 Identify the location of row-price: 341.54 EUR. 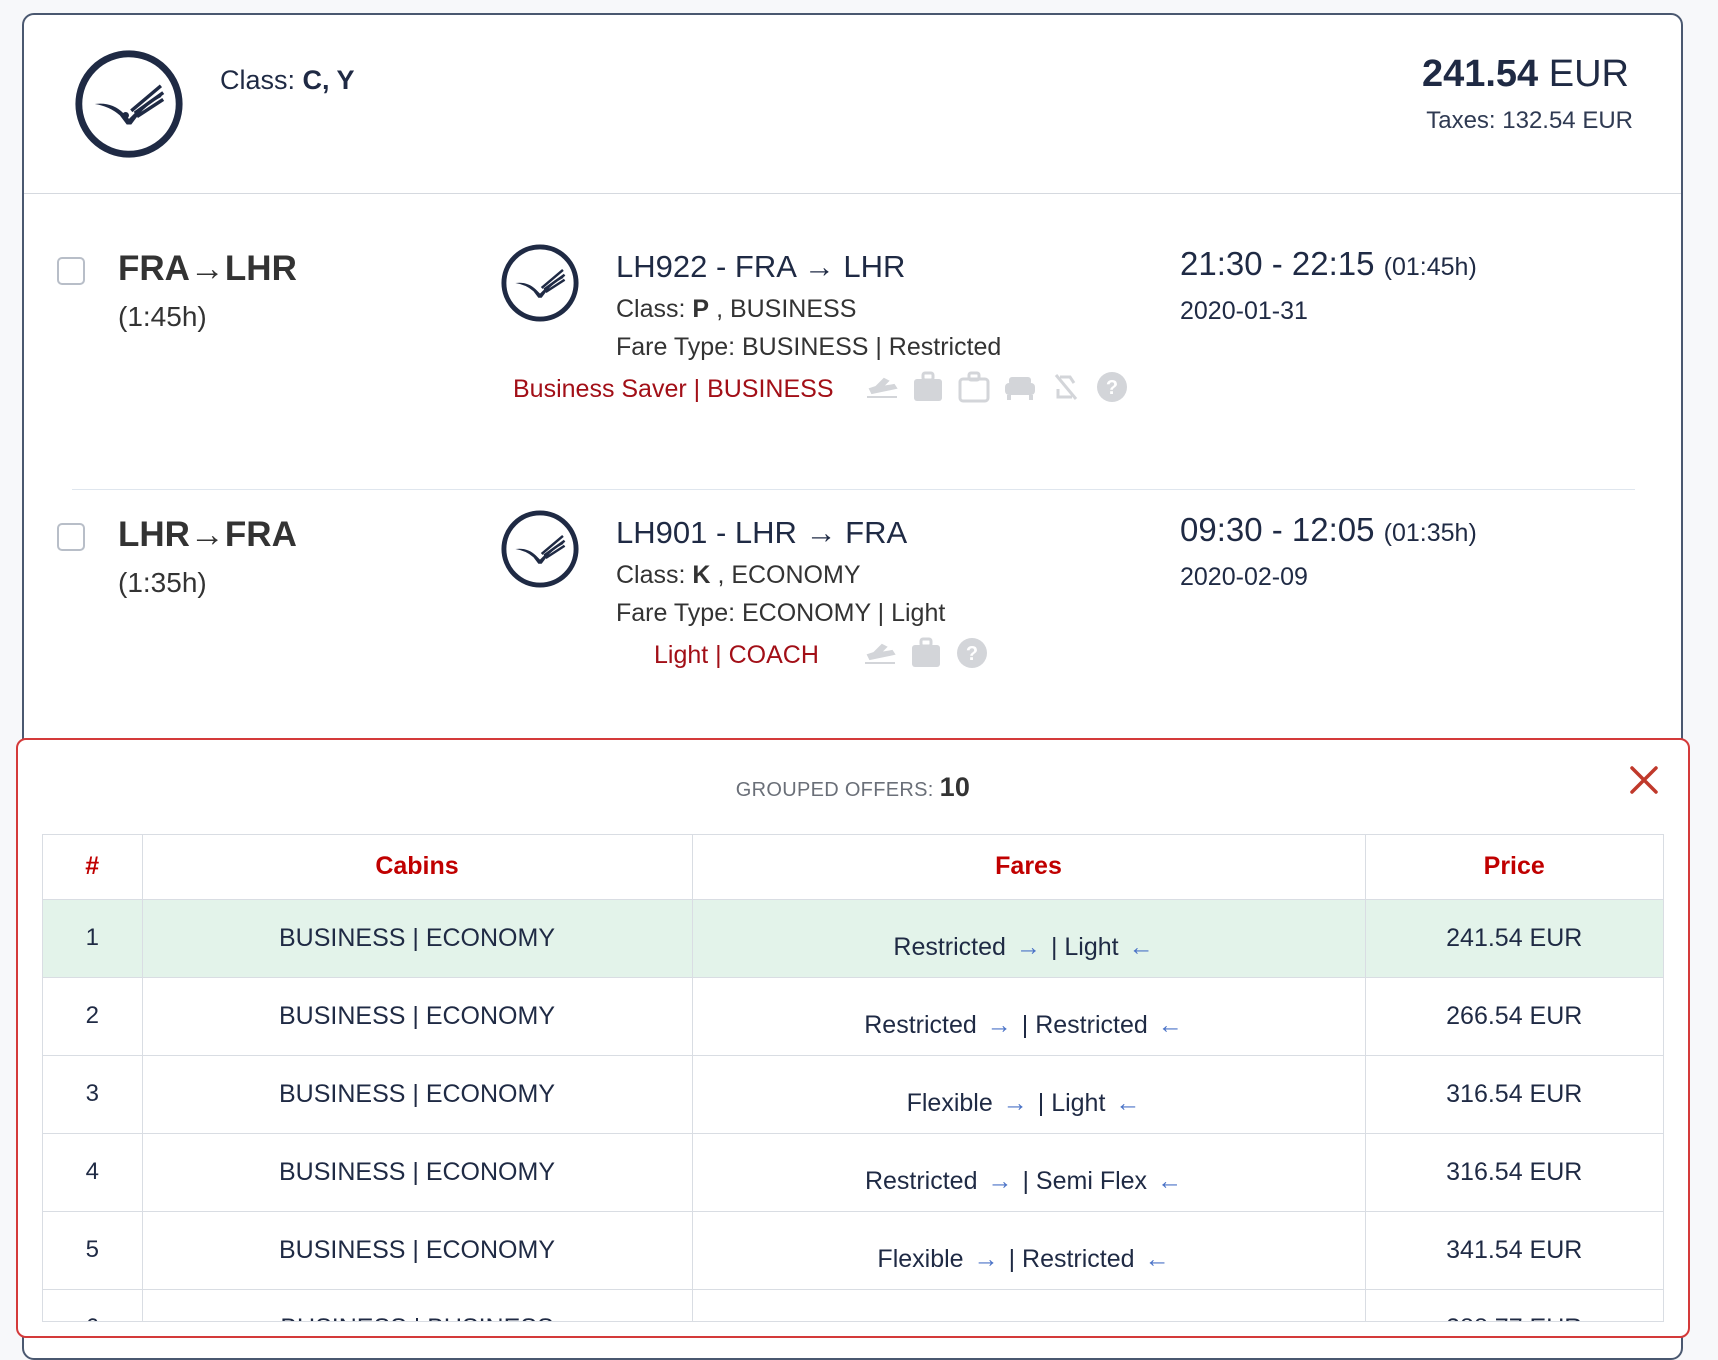
(1513, 1250).